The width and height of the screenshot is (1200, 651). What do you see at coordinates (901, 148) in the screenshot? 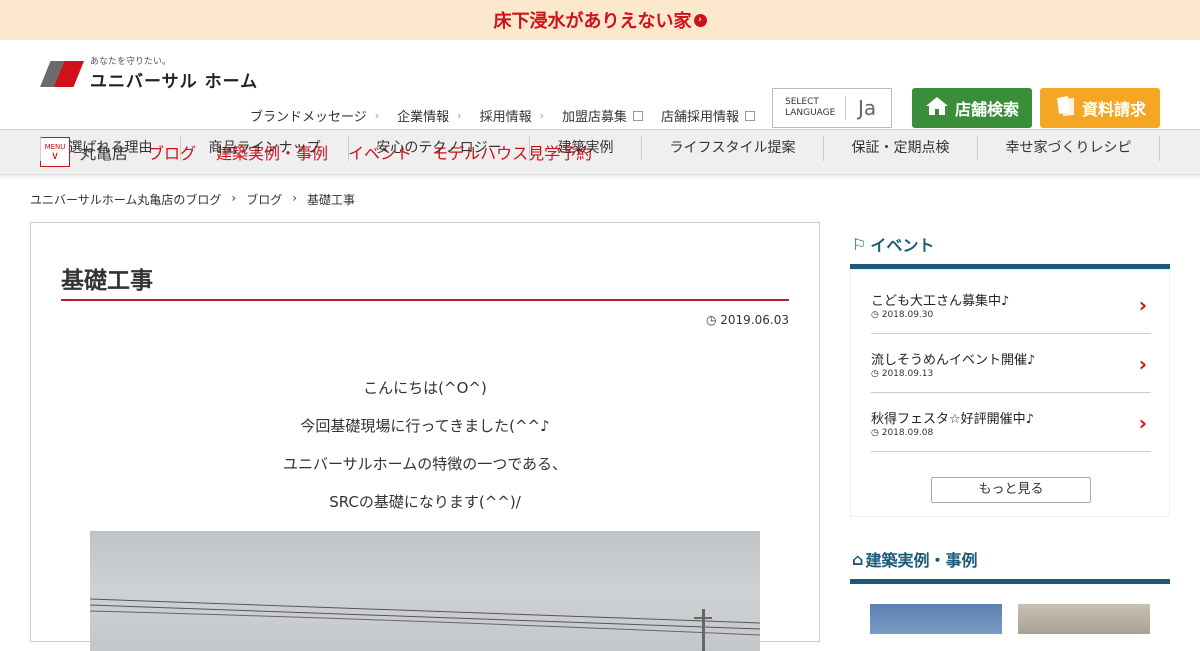
I see `main-nav-item: 保証・定期点検` at bounding box center [901, 148].